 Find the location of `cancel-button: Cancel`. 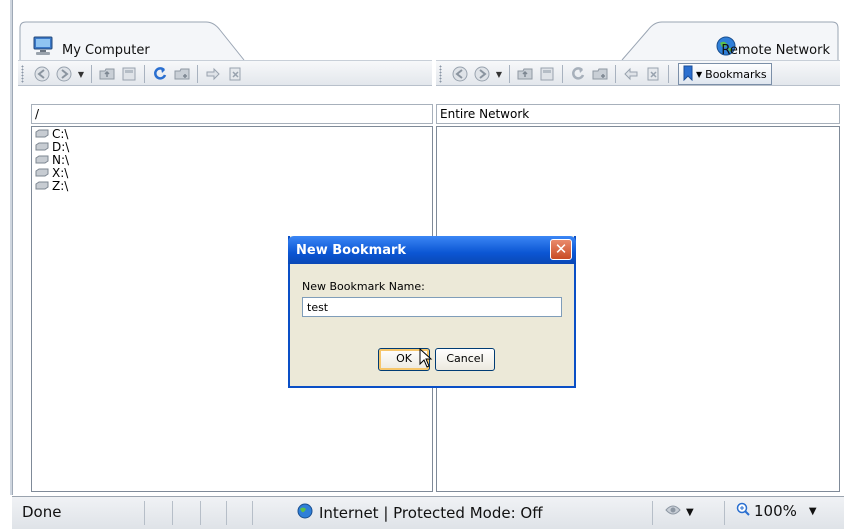

cancel-button: Cancel is located at coordinates (465, 359).